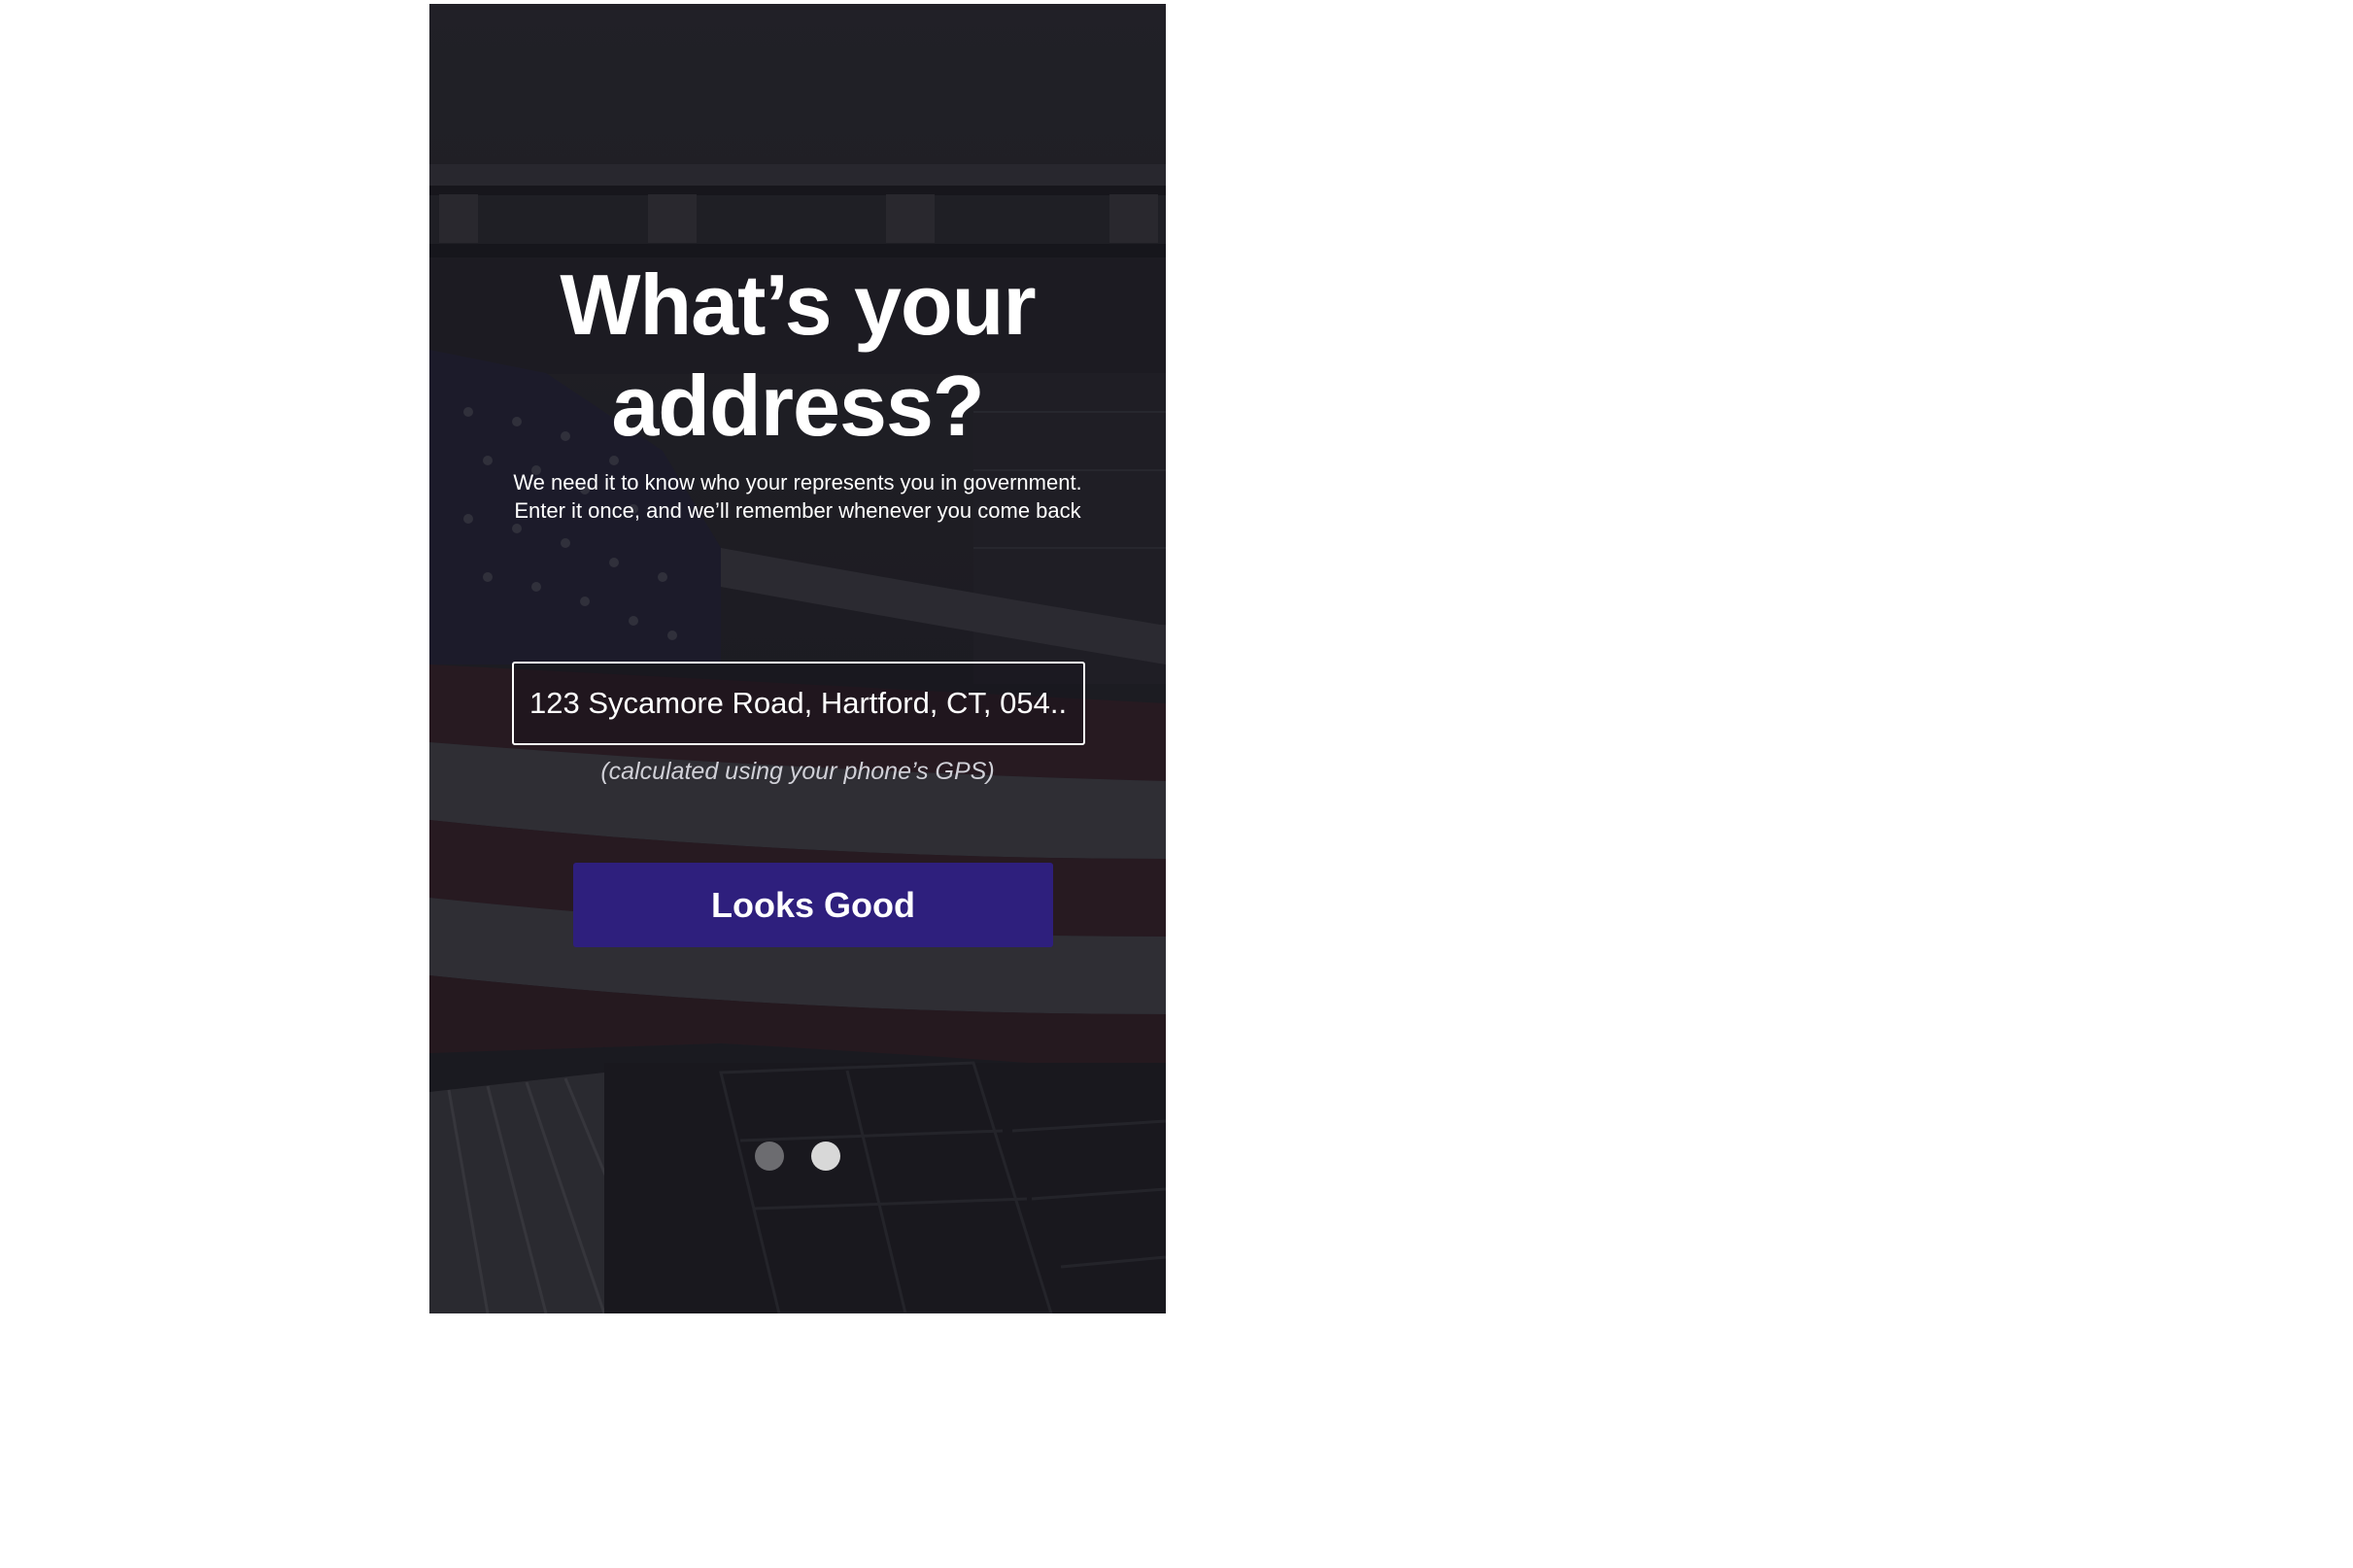 The image size is (2353, 1568). I want to click on looks-good-button: Looks Good, so click(813, 905).